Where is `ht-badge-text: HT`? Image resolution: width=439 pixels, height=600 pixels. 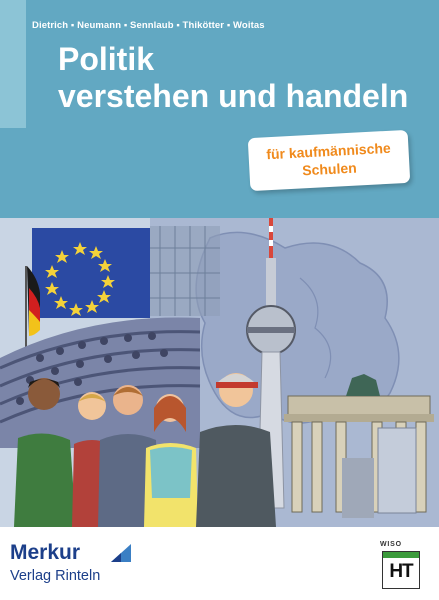
ht-badge-text: HT is located at coordinates (401, 571).